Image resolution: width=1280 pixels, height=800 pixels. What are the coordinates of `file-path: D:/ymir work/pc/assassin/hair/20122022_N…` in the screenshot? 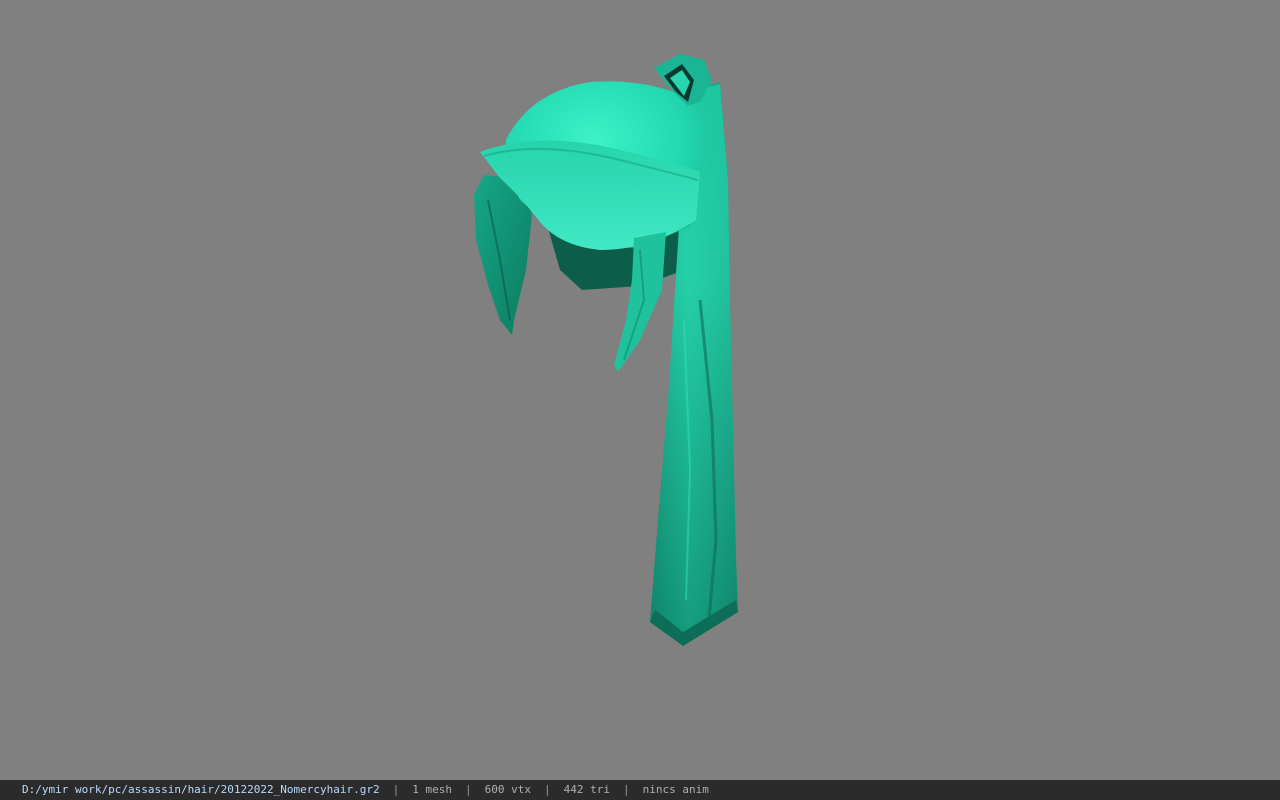 It's located at (201, 789).